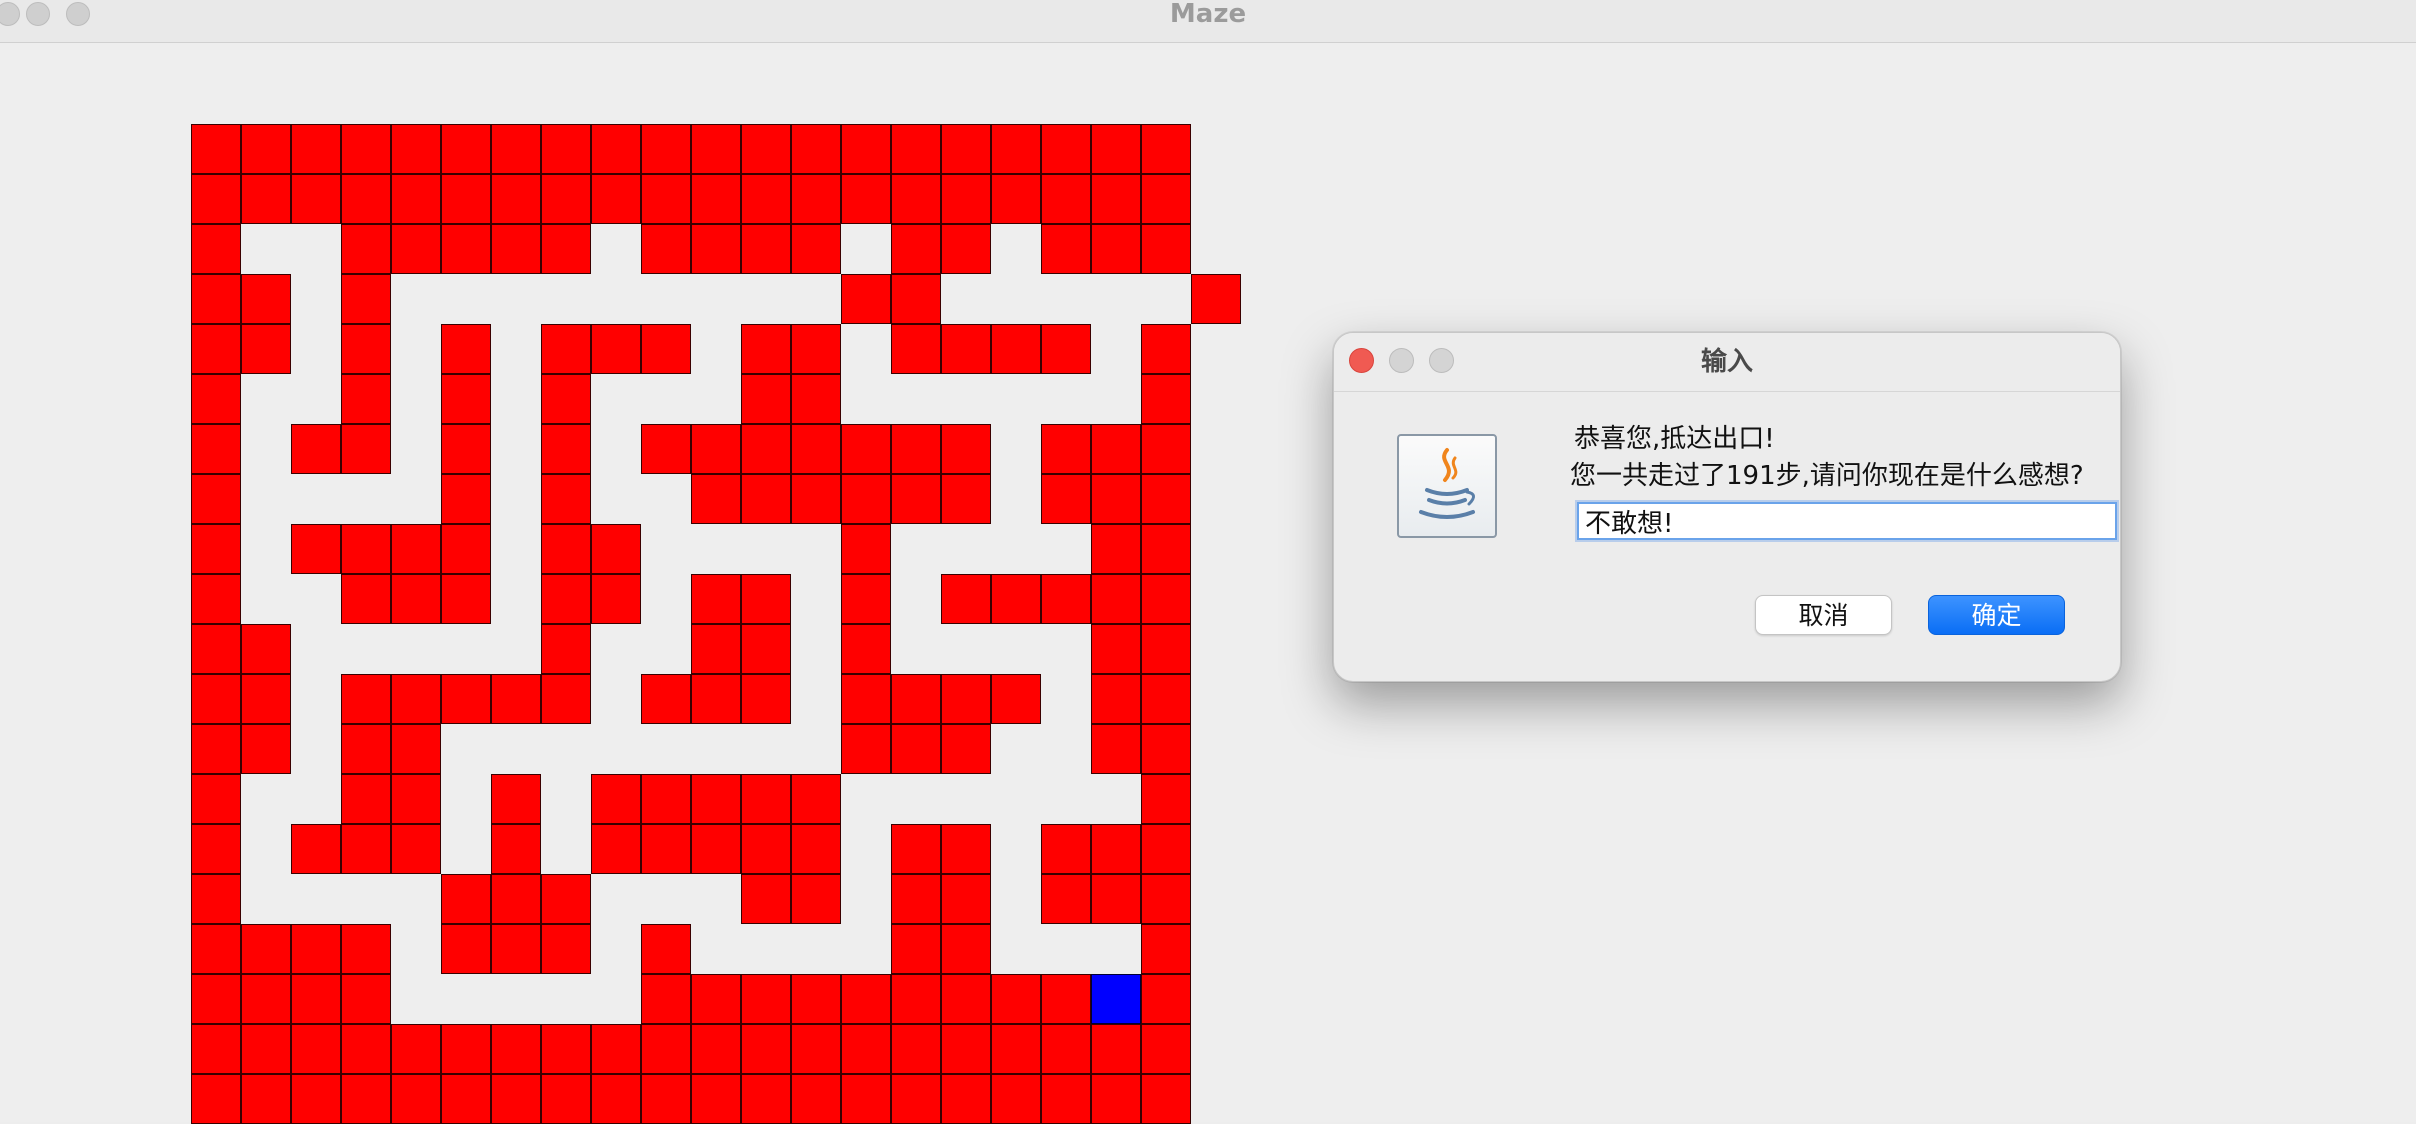 The width and height of the screenshot is (2416, 1124). What do you see at coordinates (1208, 14) in the screenshot?
I see `window-title: Maze` at bounding box center [1208, 14].